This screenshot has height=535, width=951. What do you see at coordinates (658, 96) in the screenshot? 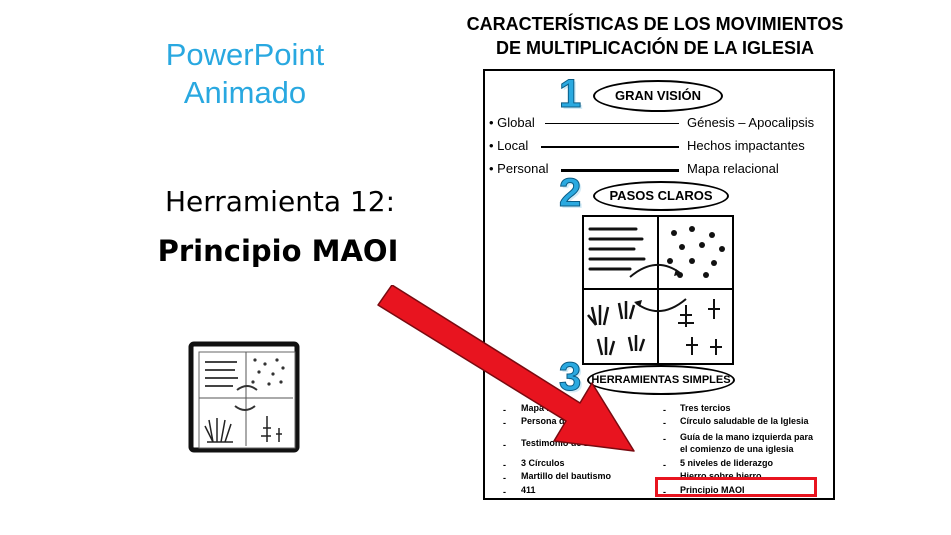
I see `section-1-heading: GRAN VISIÓN` at bounding box center [658, 96].